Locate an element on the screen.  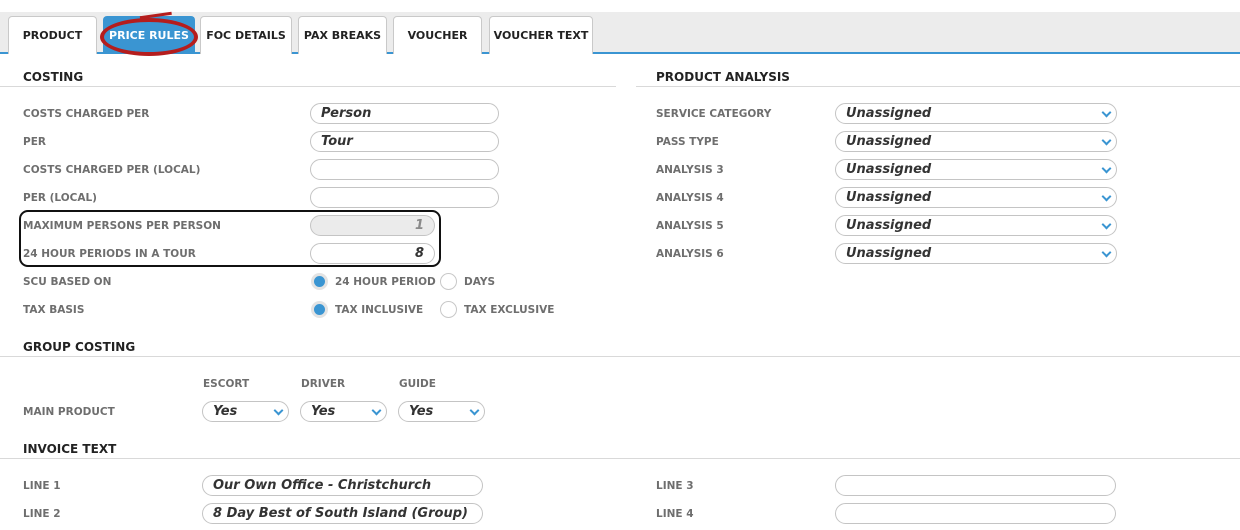
line-4-field is located at coordinates (975, 513).